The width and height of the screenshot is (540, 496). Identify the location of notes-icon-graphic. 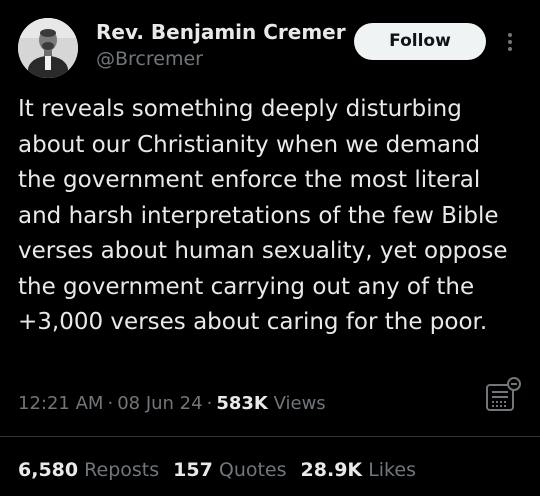
(503, 394).